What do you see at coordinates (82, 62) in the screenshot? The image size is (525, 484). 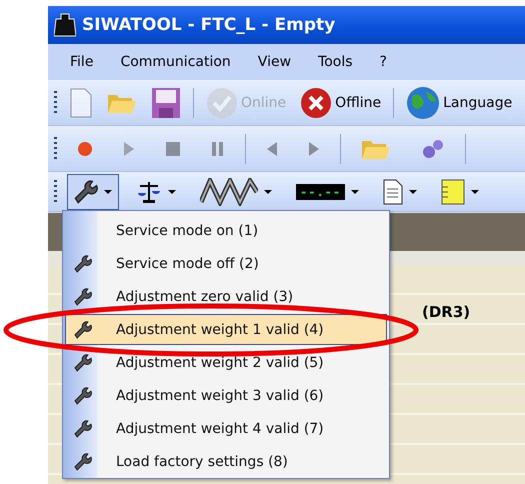 I see `menu-item: File` at bounding box center [82, 62].